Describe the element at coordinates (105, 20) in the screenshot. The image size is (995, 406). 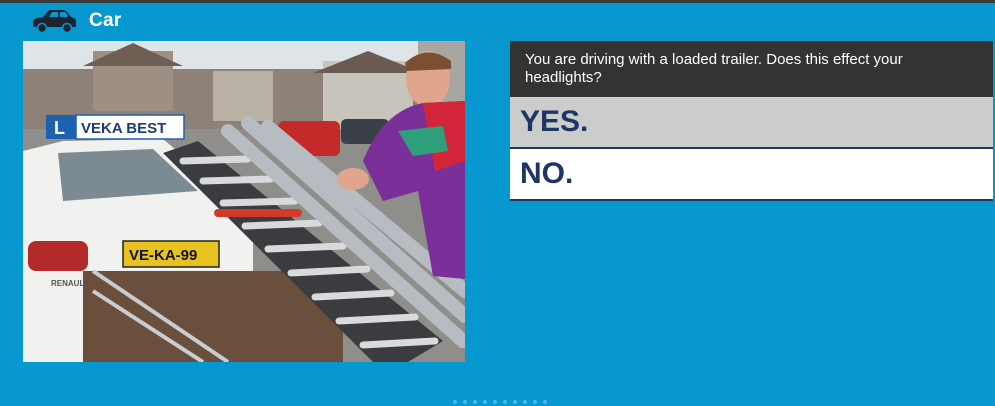
I see `category-title: Car` at that location.